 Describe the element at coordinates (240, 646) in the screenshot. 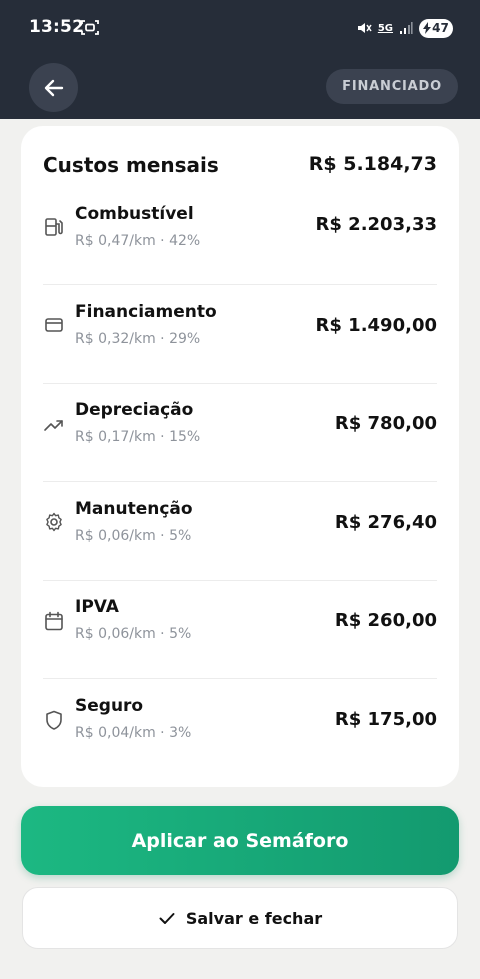

I see `cost-item-ipva: IPVA R$ 0,06/km · 5% R$ 260,00` at that location.